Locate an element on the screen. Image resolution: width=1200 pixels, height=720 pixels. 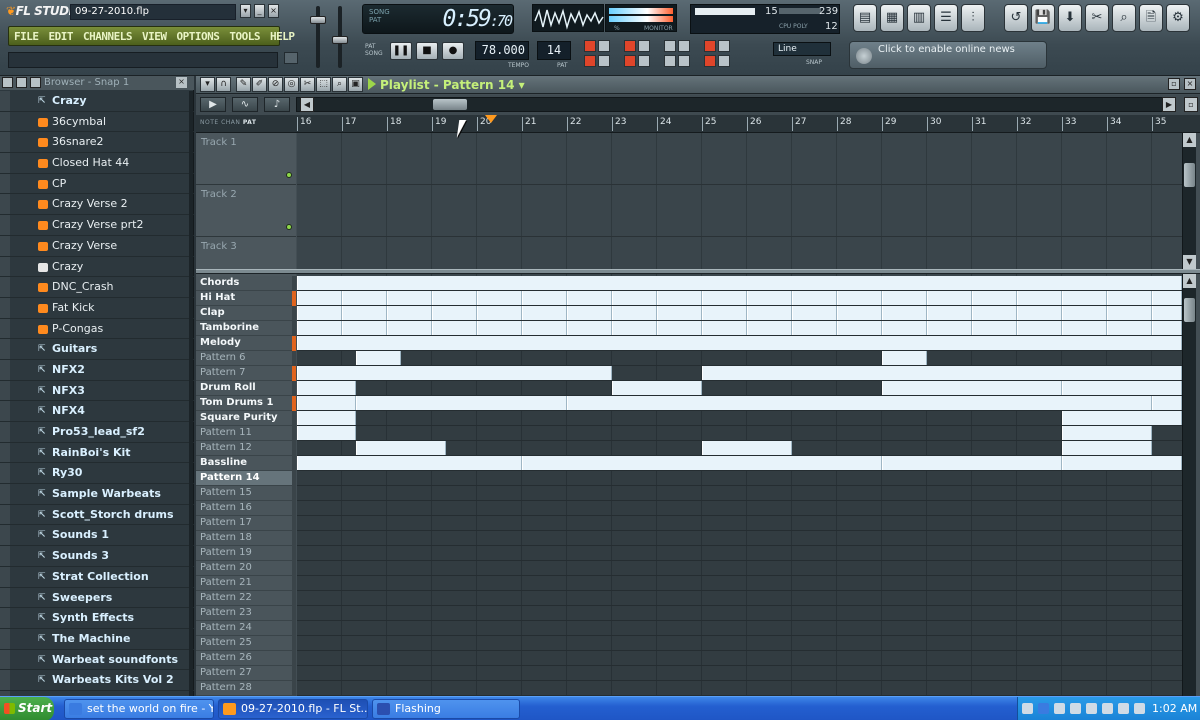
zoom-box-icon: ▫ is located at coordinates (1191, 104).